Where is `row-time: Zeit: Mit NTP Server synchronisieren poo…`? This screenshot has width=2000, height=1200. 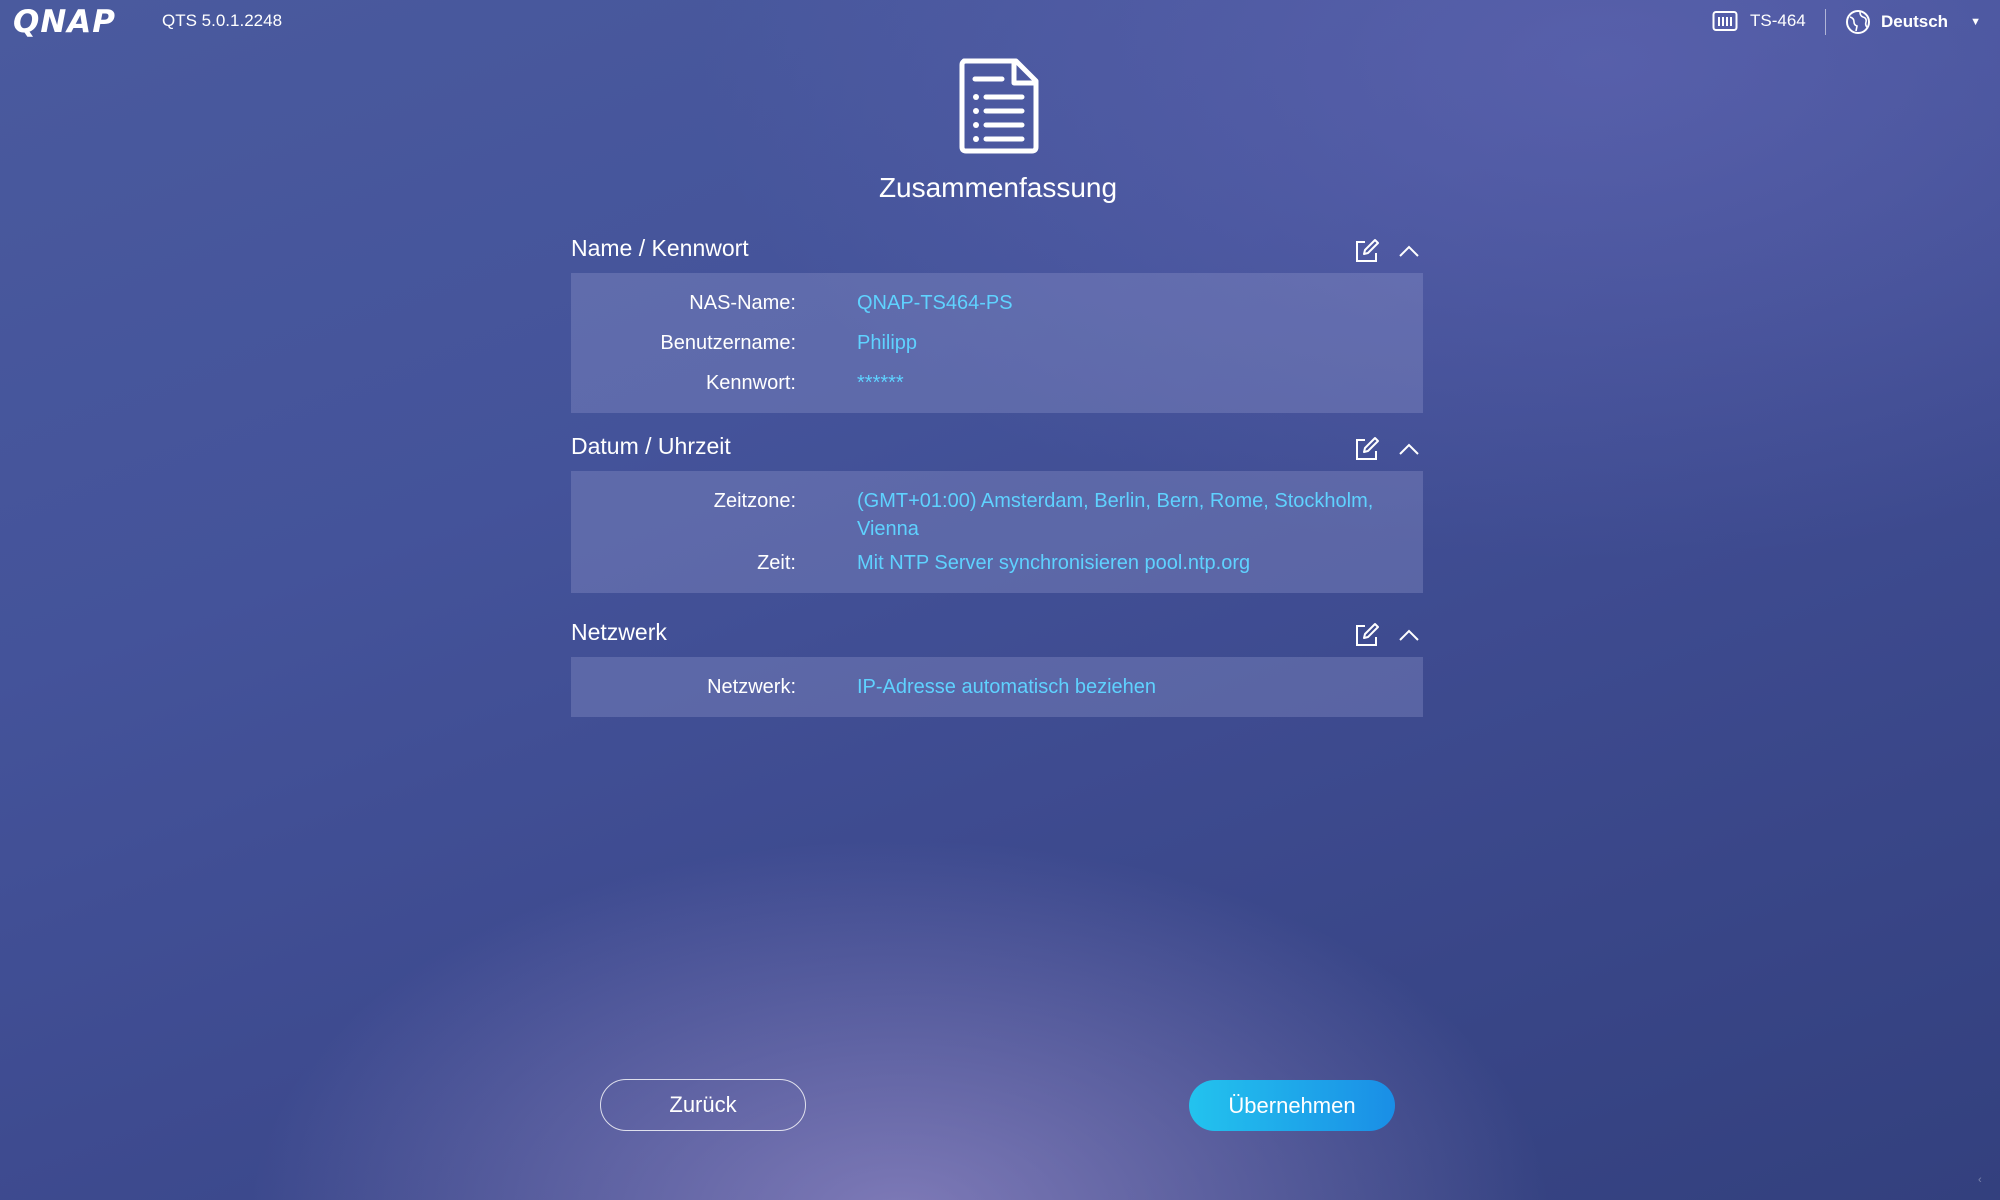
row-time: Zeit: Mit NTP Server synchronisieren poo… is located at coordinates (997, 563).